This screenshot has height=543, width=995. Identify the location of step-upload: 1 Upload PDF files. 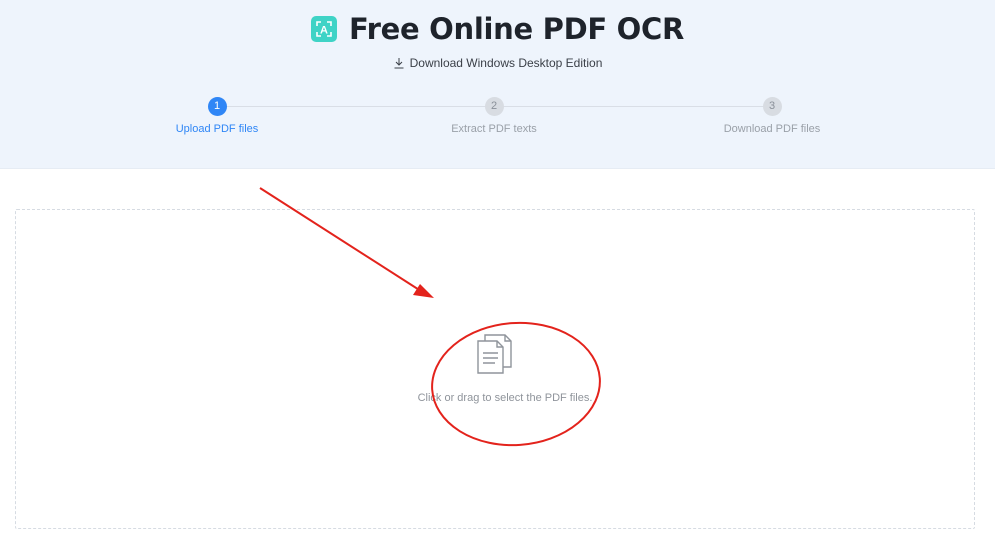
(217, 116).